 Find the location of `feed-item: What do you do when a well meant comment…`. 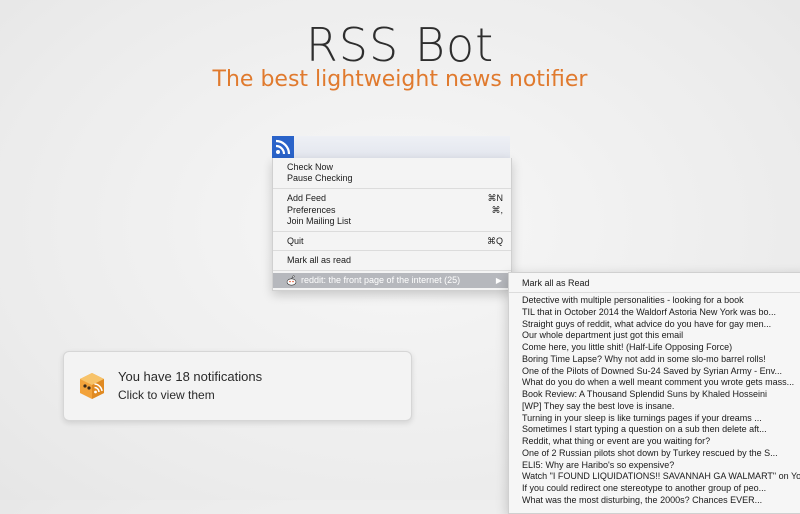

feed-item: What do you do when a well meant comment… is located at coordinates (661, 383).